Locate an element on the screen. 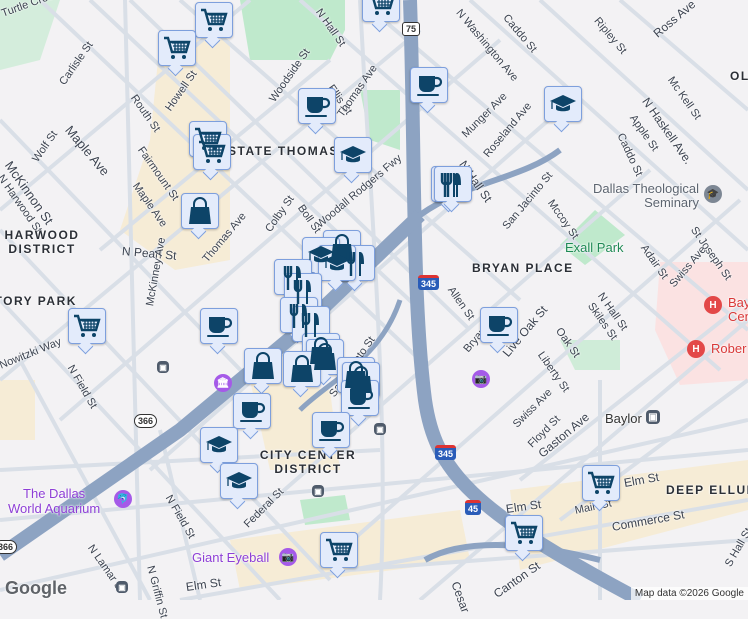 Image resolution: width=748 pixels, height=619 pixels. district-label-city-center: CITY CENTER DISTRICT is located at coordinates (308, 462).